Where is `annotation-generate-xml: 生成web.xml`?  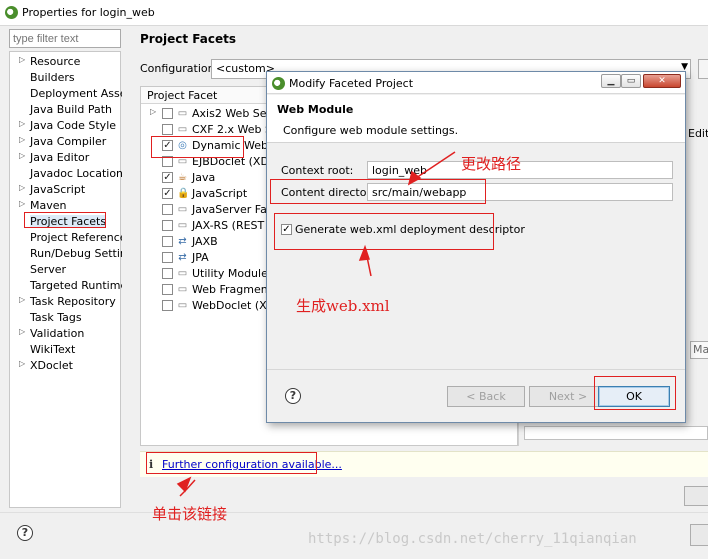
annotation-generate-xml: 生成web.xml is located at coordinates (343, 306).